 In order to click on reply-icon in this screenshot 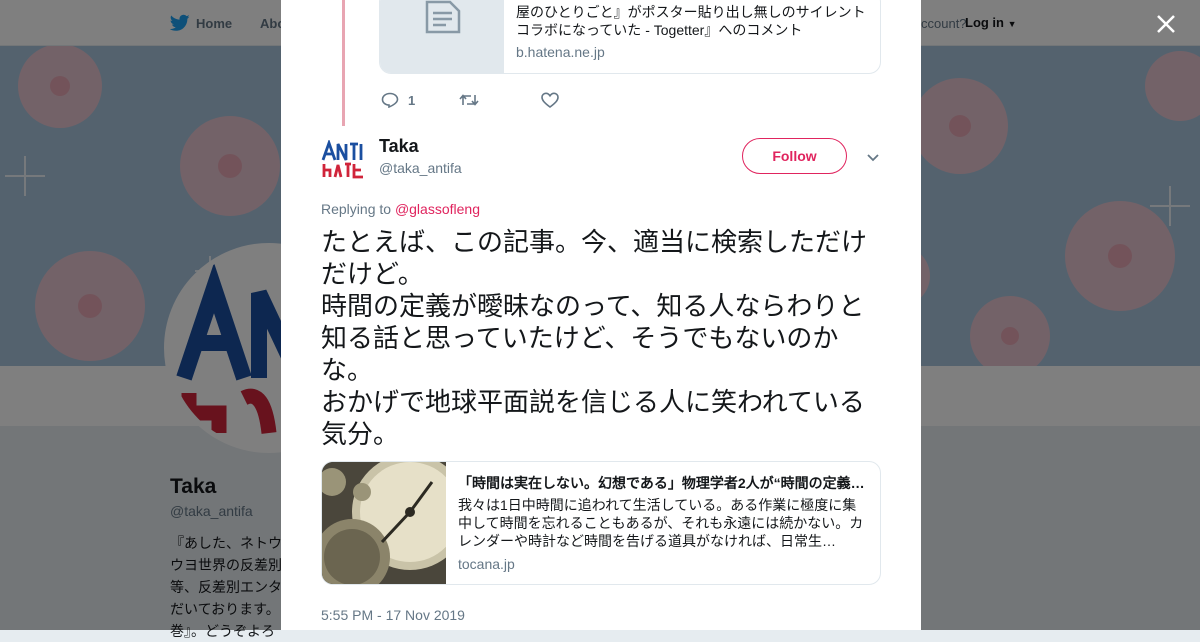, I will do `click(390, 100)`.